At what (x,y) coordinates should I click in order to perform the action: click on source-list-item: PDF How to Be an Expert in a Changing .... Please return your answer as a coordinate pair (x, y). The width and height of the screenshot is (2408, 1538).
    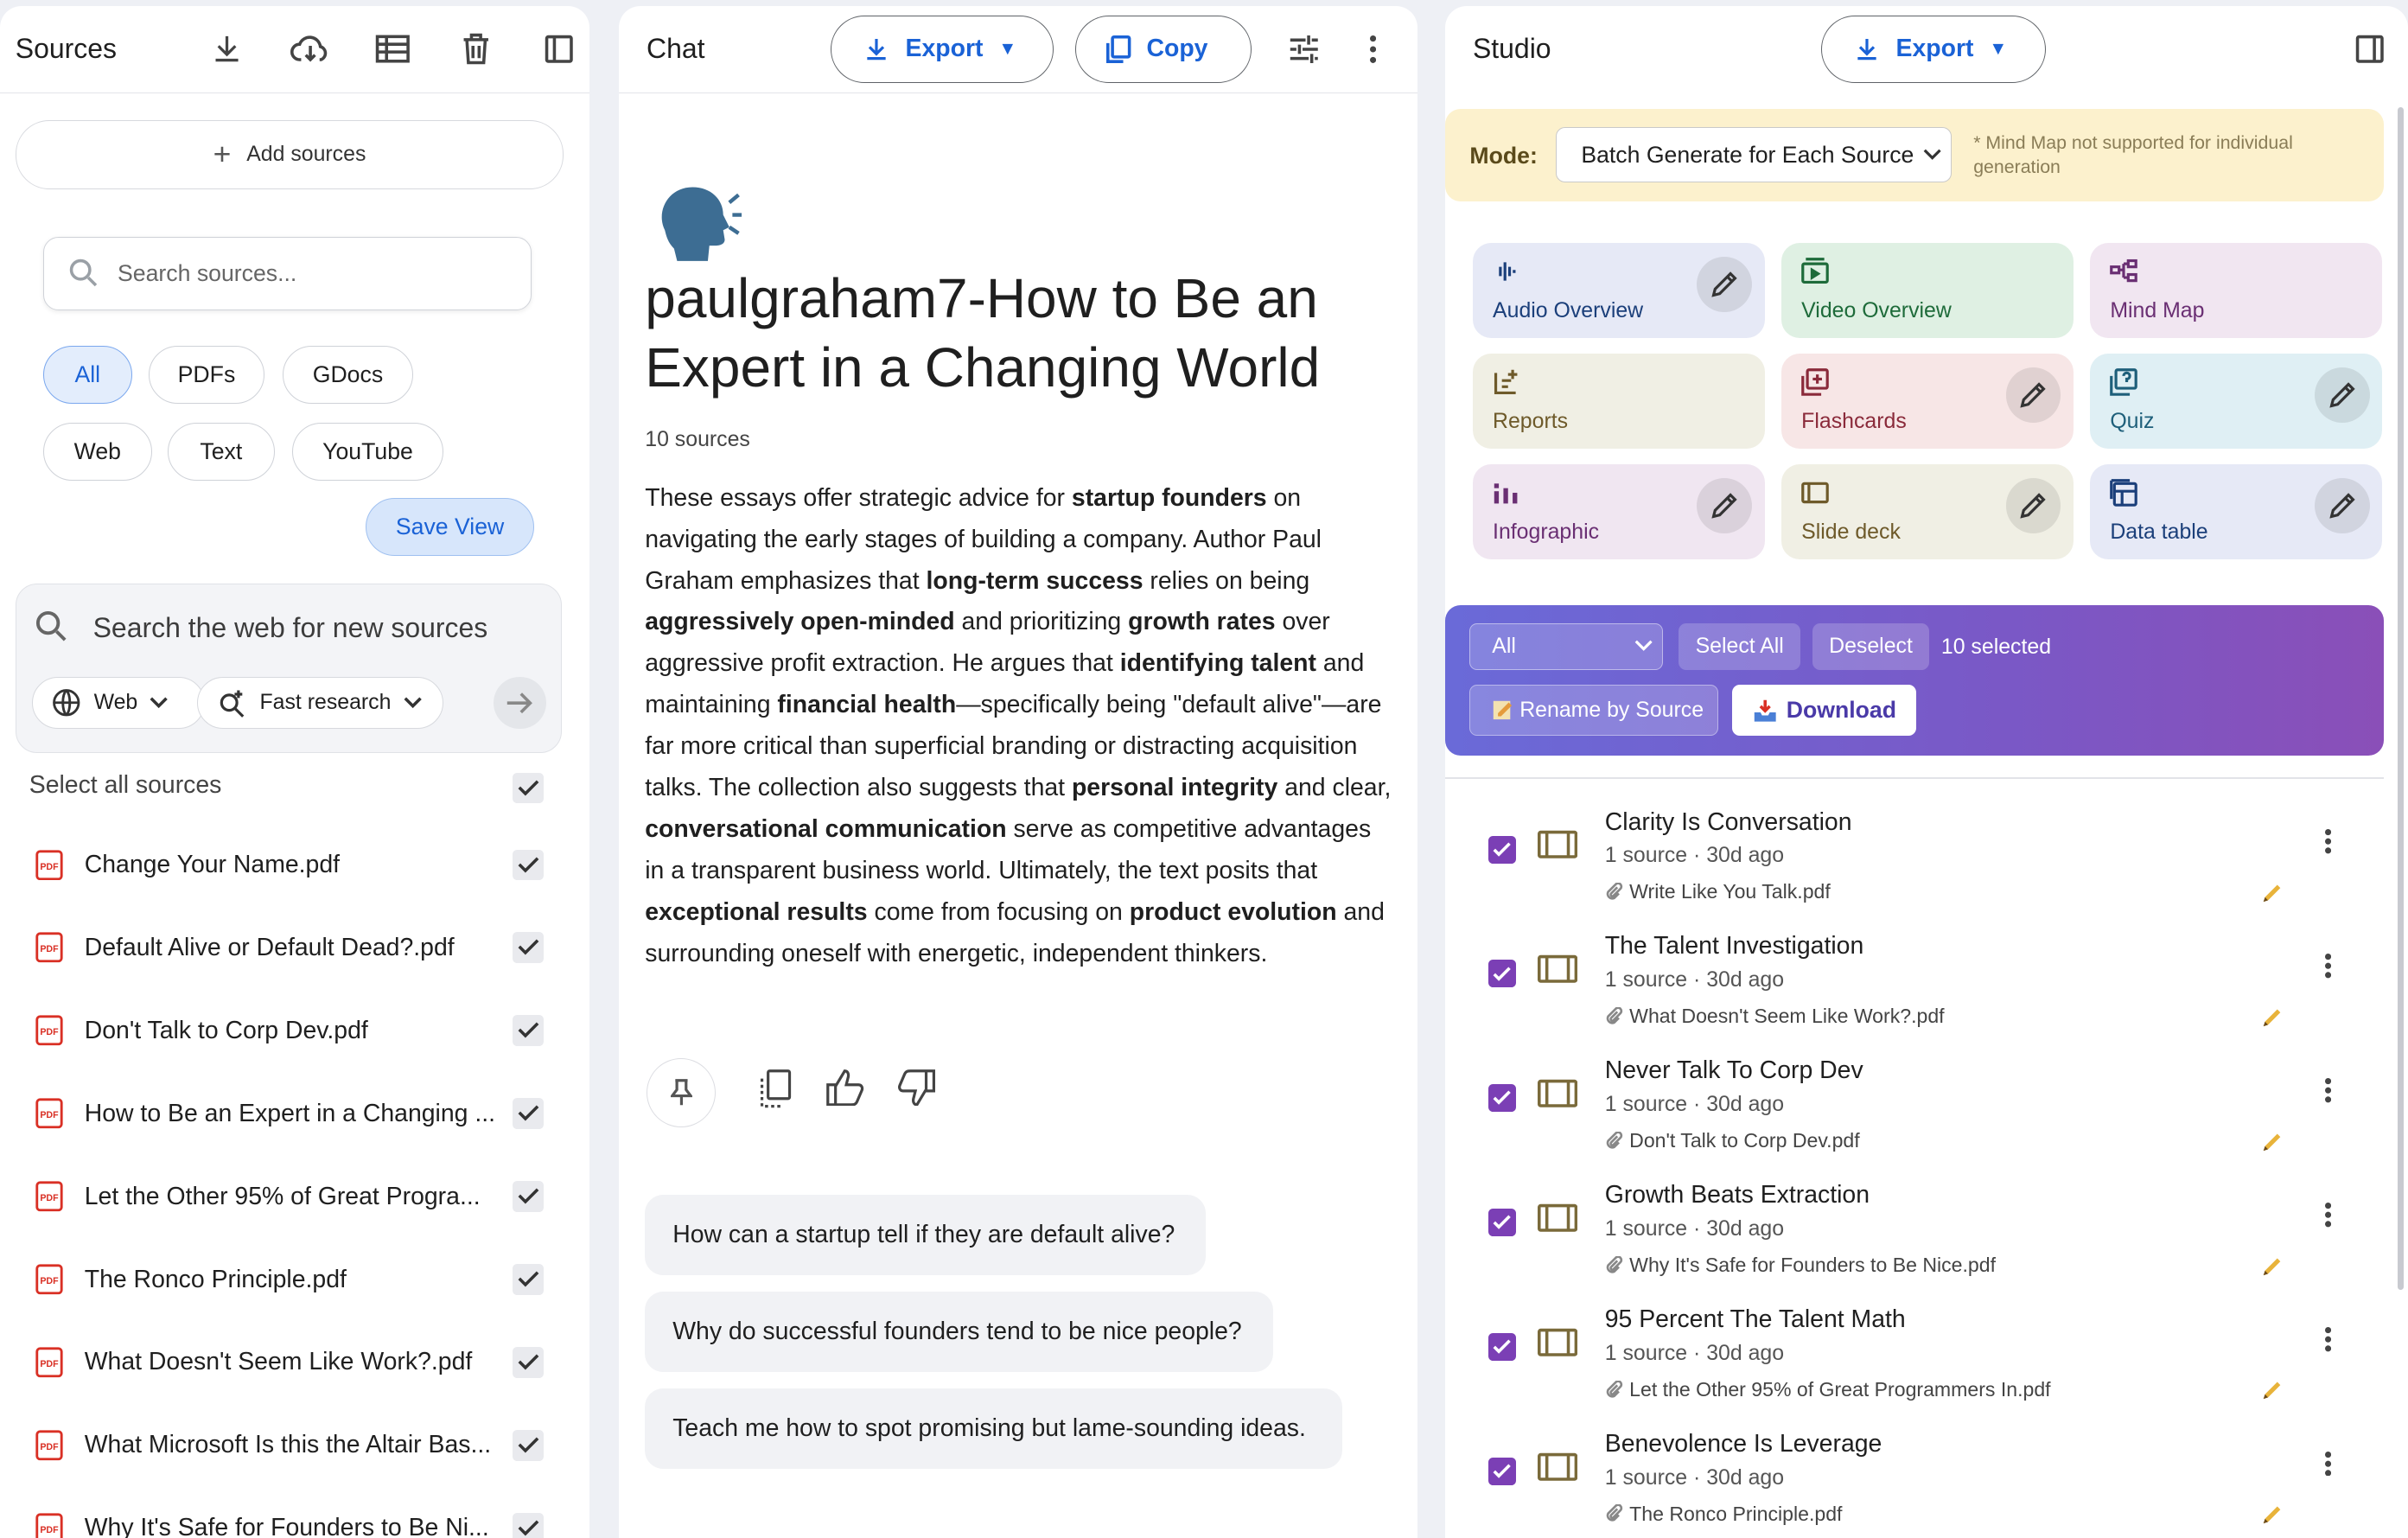
    Looking at the image, I should click on (294, 1113).